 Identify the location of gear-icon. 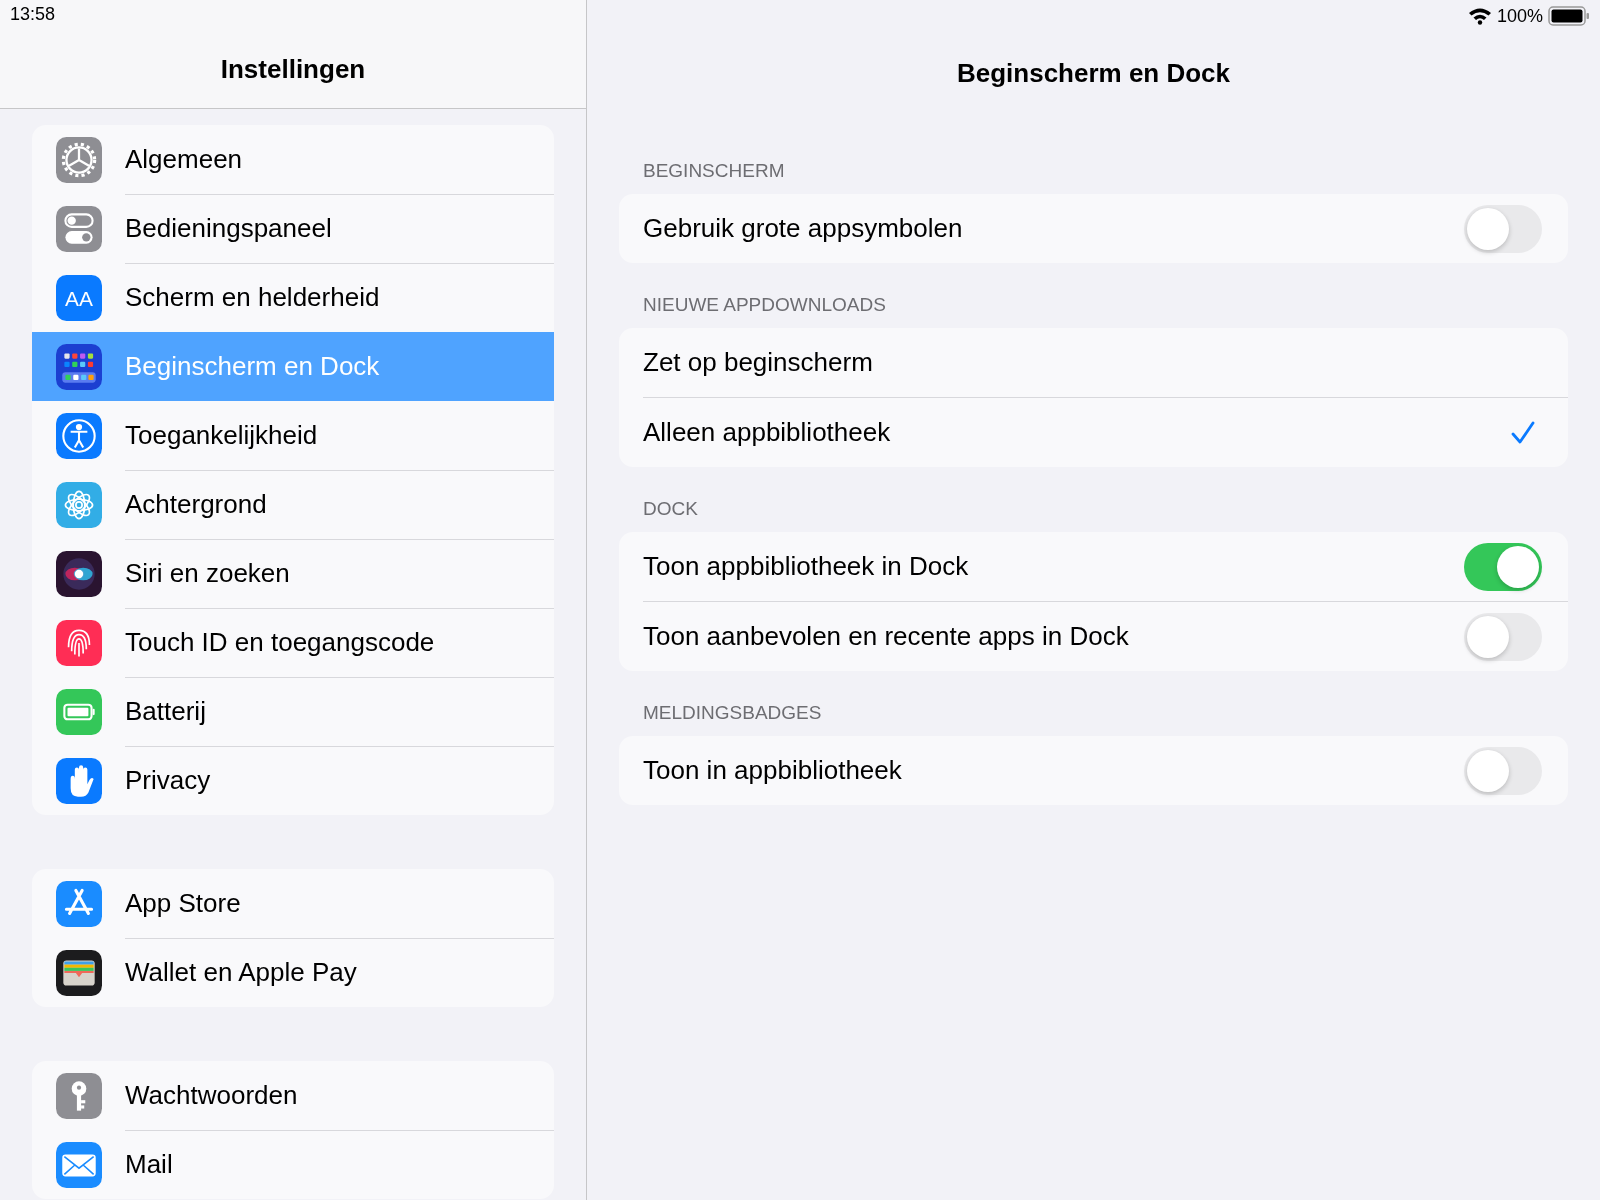
(79, 159).